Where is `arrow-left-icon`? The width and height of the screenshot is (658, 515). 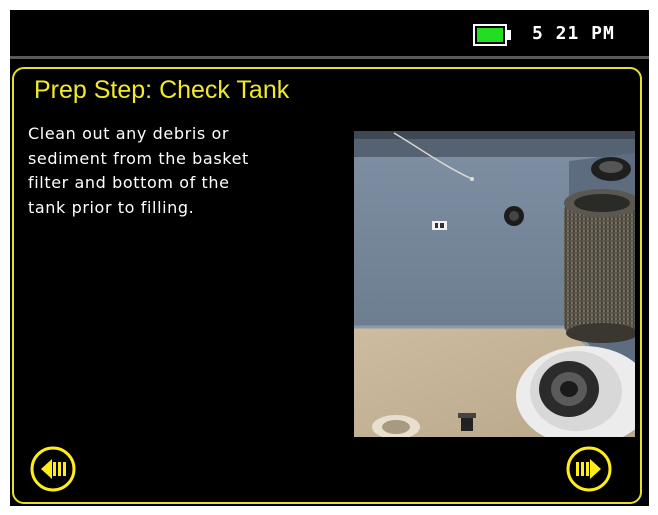
arrow-left-icon is located at coordinates (53, 469).